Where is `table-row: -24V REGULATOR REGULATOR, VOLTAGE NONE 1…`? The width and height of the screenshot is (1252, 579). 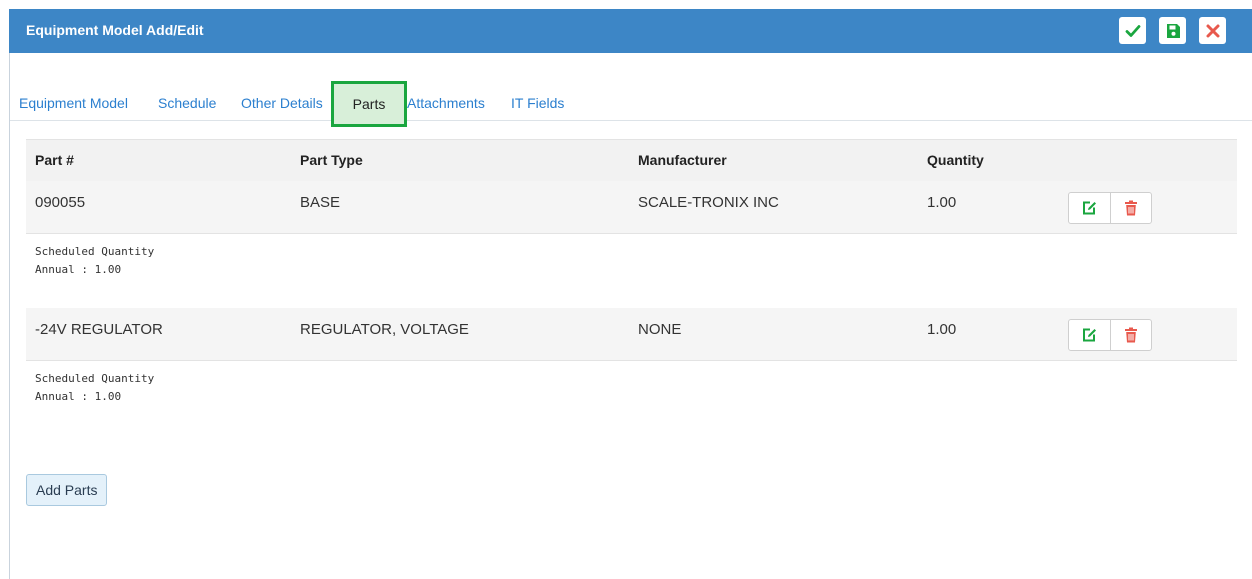 table-row: -24V REGULATOR REGULATOR, VOLTAGE NONE 1… is located at coordinates (631, 334).